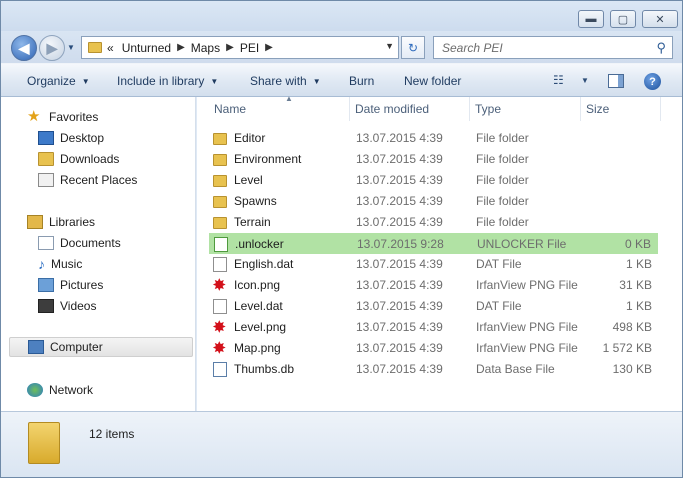 The image size is (683, 478). I want to click on column-header-name: ▲ Name, so click(279, 107).